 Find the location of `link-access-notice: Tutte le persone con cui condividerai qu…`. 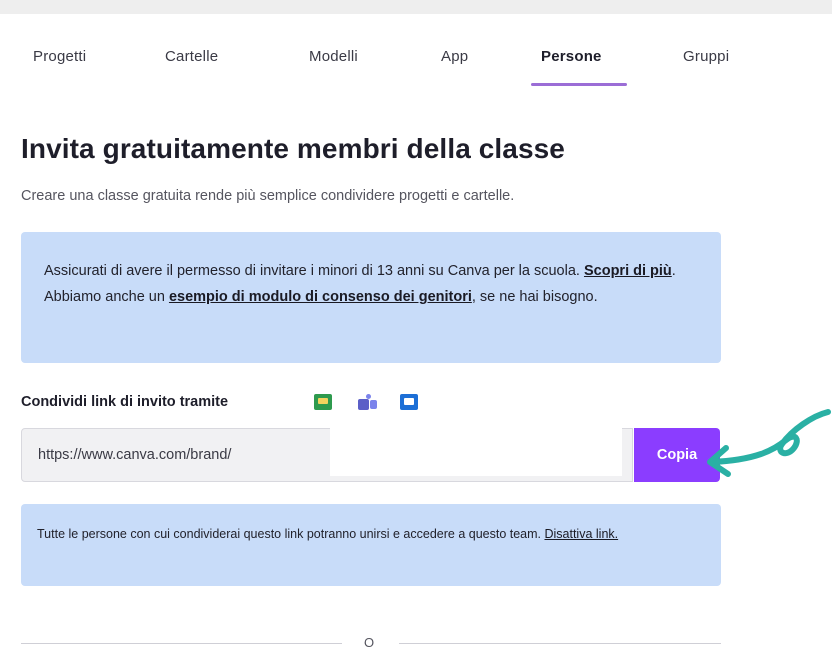

link-access-notice: Tutte le persone con cui condividerai qu… is located at coordinates (371, 545).